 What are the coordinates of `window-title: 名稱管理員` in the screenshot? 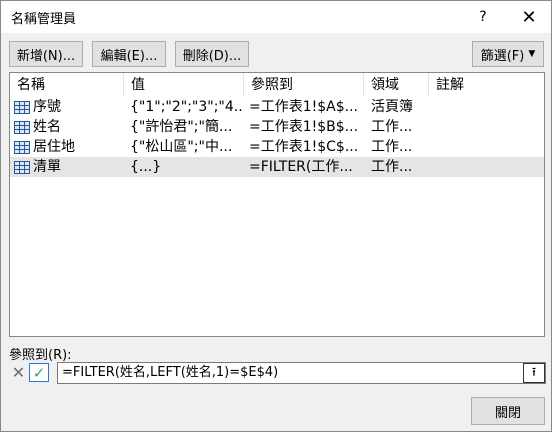 It's located at (44, 19).